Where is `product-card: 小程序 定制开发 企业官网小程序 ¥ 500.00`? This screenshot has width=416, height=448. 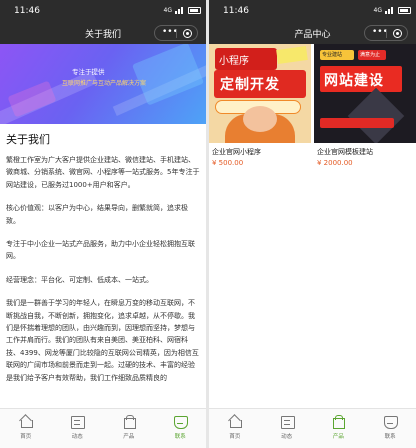 product-card: 小程序 定制开发 企业官网小程序 ¥ 500.00 is located at coordinates (260, 105).